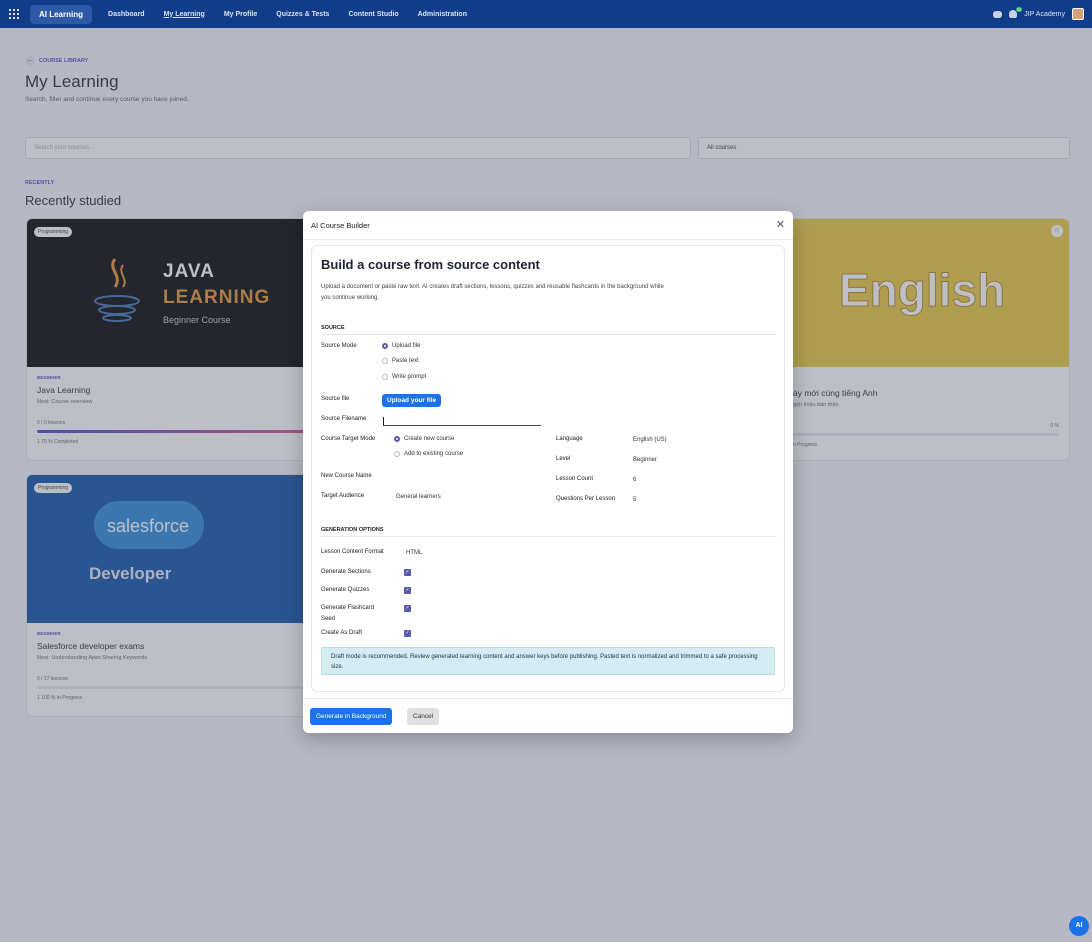 This screenshot has height=942, width=1092. What do you see at coordinates (352, 552) in the screenshot?
I see `content-format-label: Lesson Content Format` at bounding box center [352, 552].